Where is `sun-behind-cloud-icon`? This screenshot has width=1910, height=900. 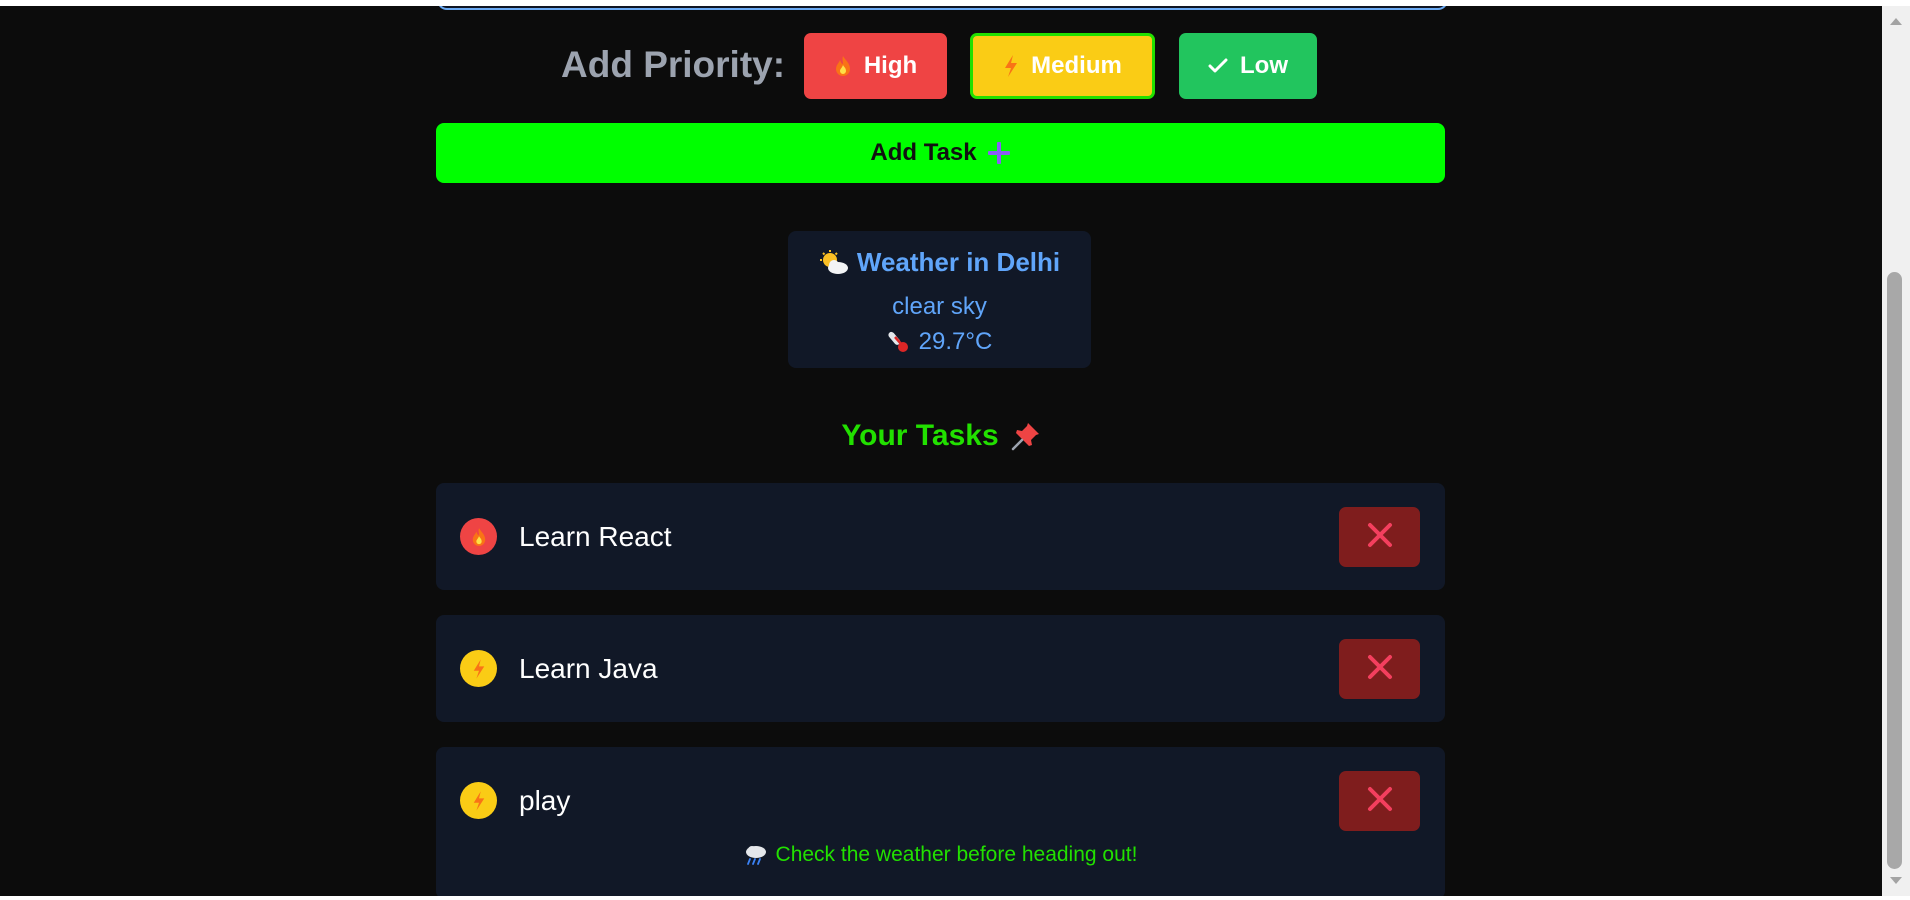 sun-behind-cloud-icon is located at coordinates (834, 262).